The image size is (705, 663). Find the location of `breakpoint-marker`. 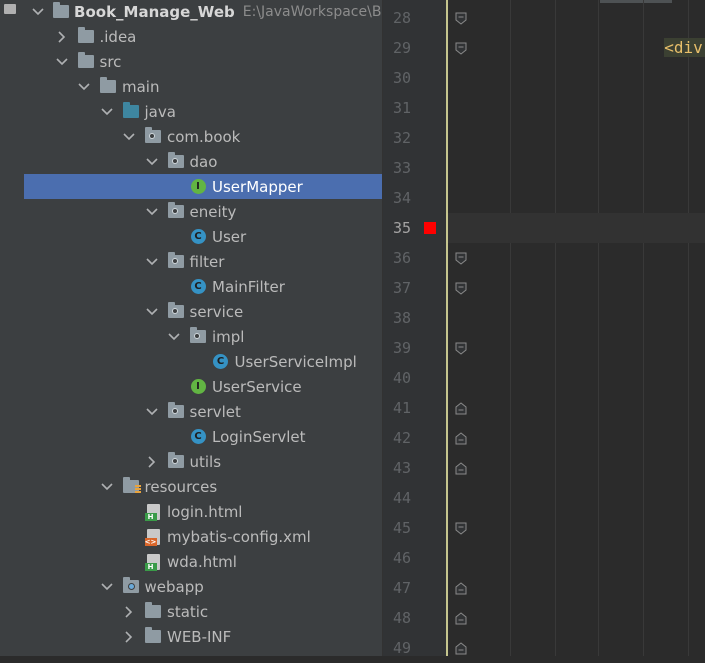

breakpoint-marker is located at coordinates (430, 228).